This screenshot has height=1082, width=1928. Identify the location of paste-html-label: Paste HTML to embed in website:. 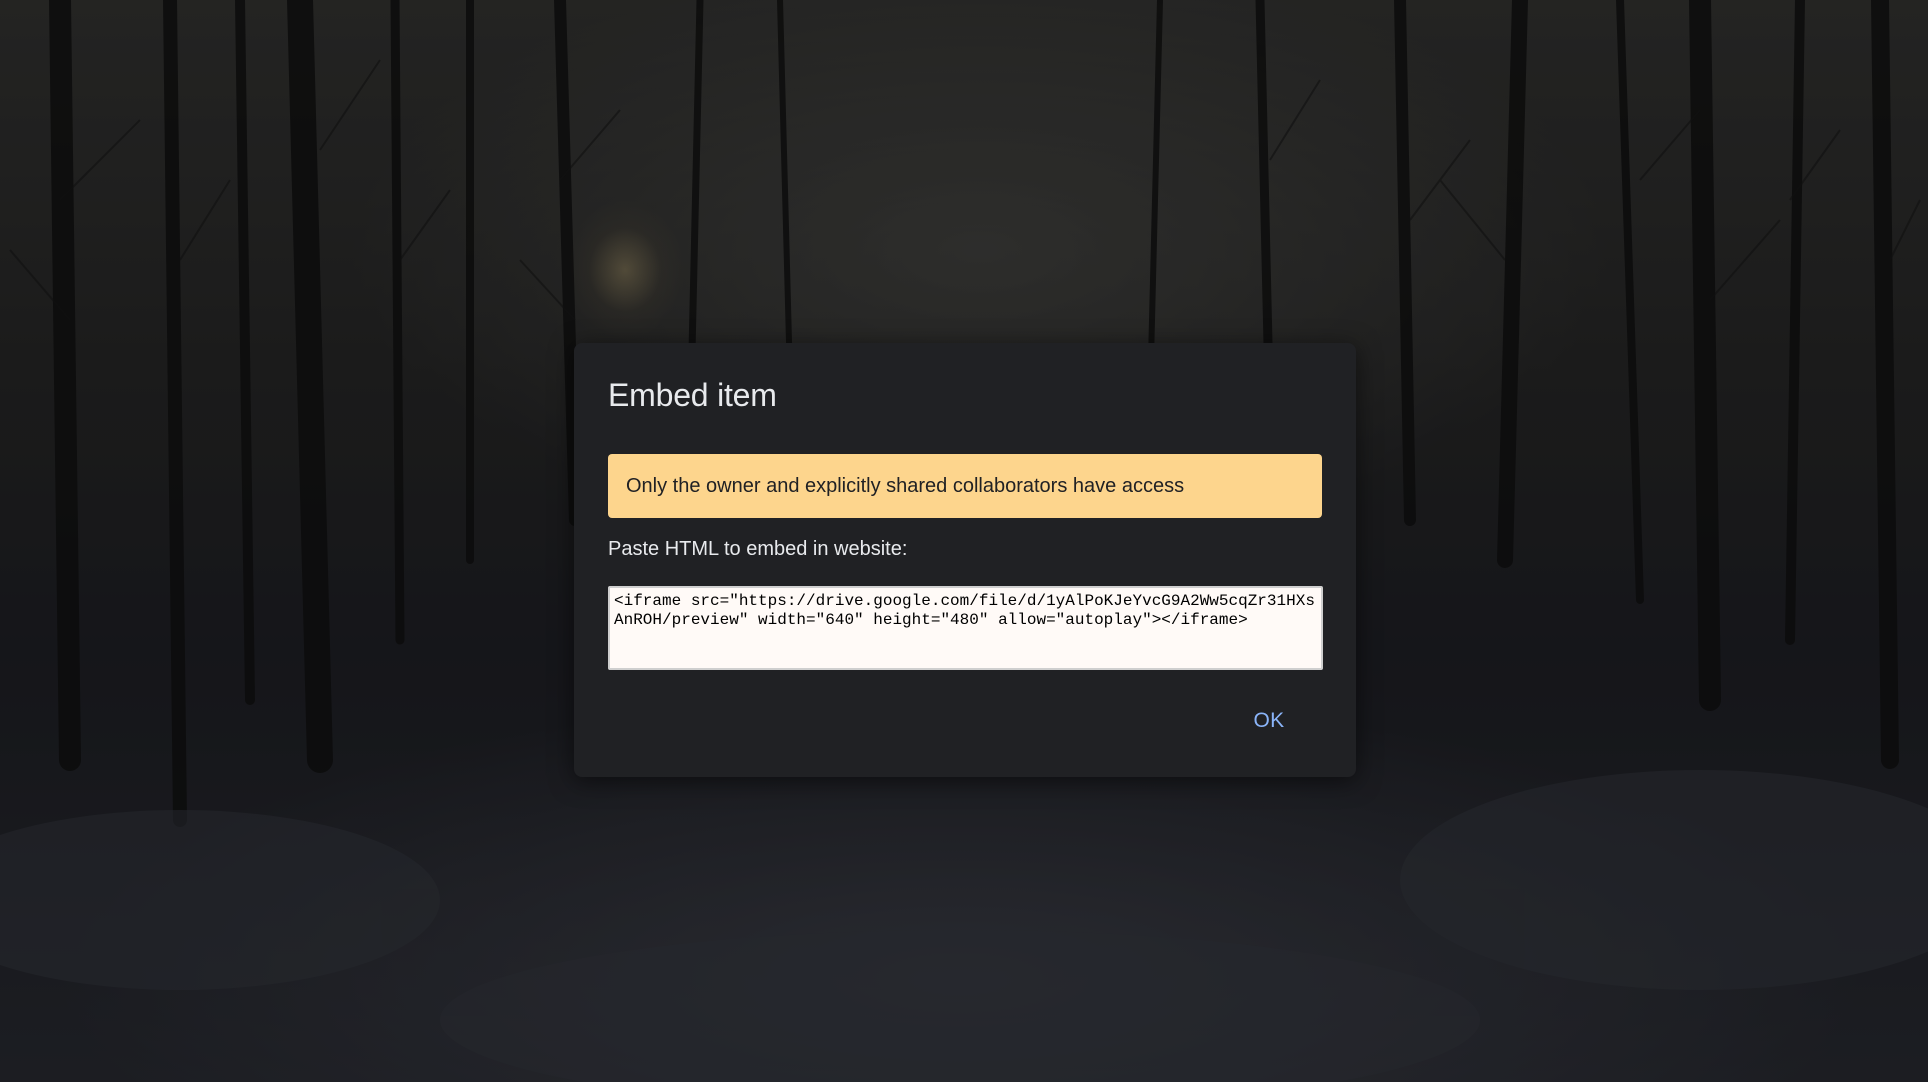
(758, 549).